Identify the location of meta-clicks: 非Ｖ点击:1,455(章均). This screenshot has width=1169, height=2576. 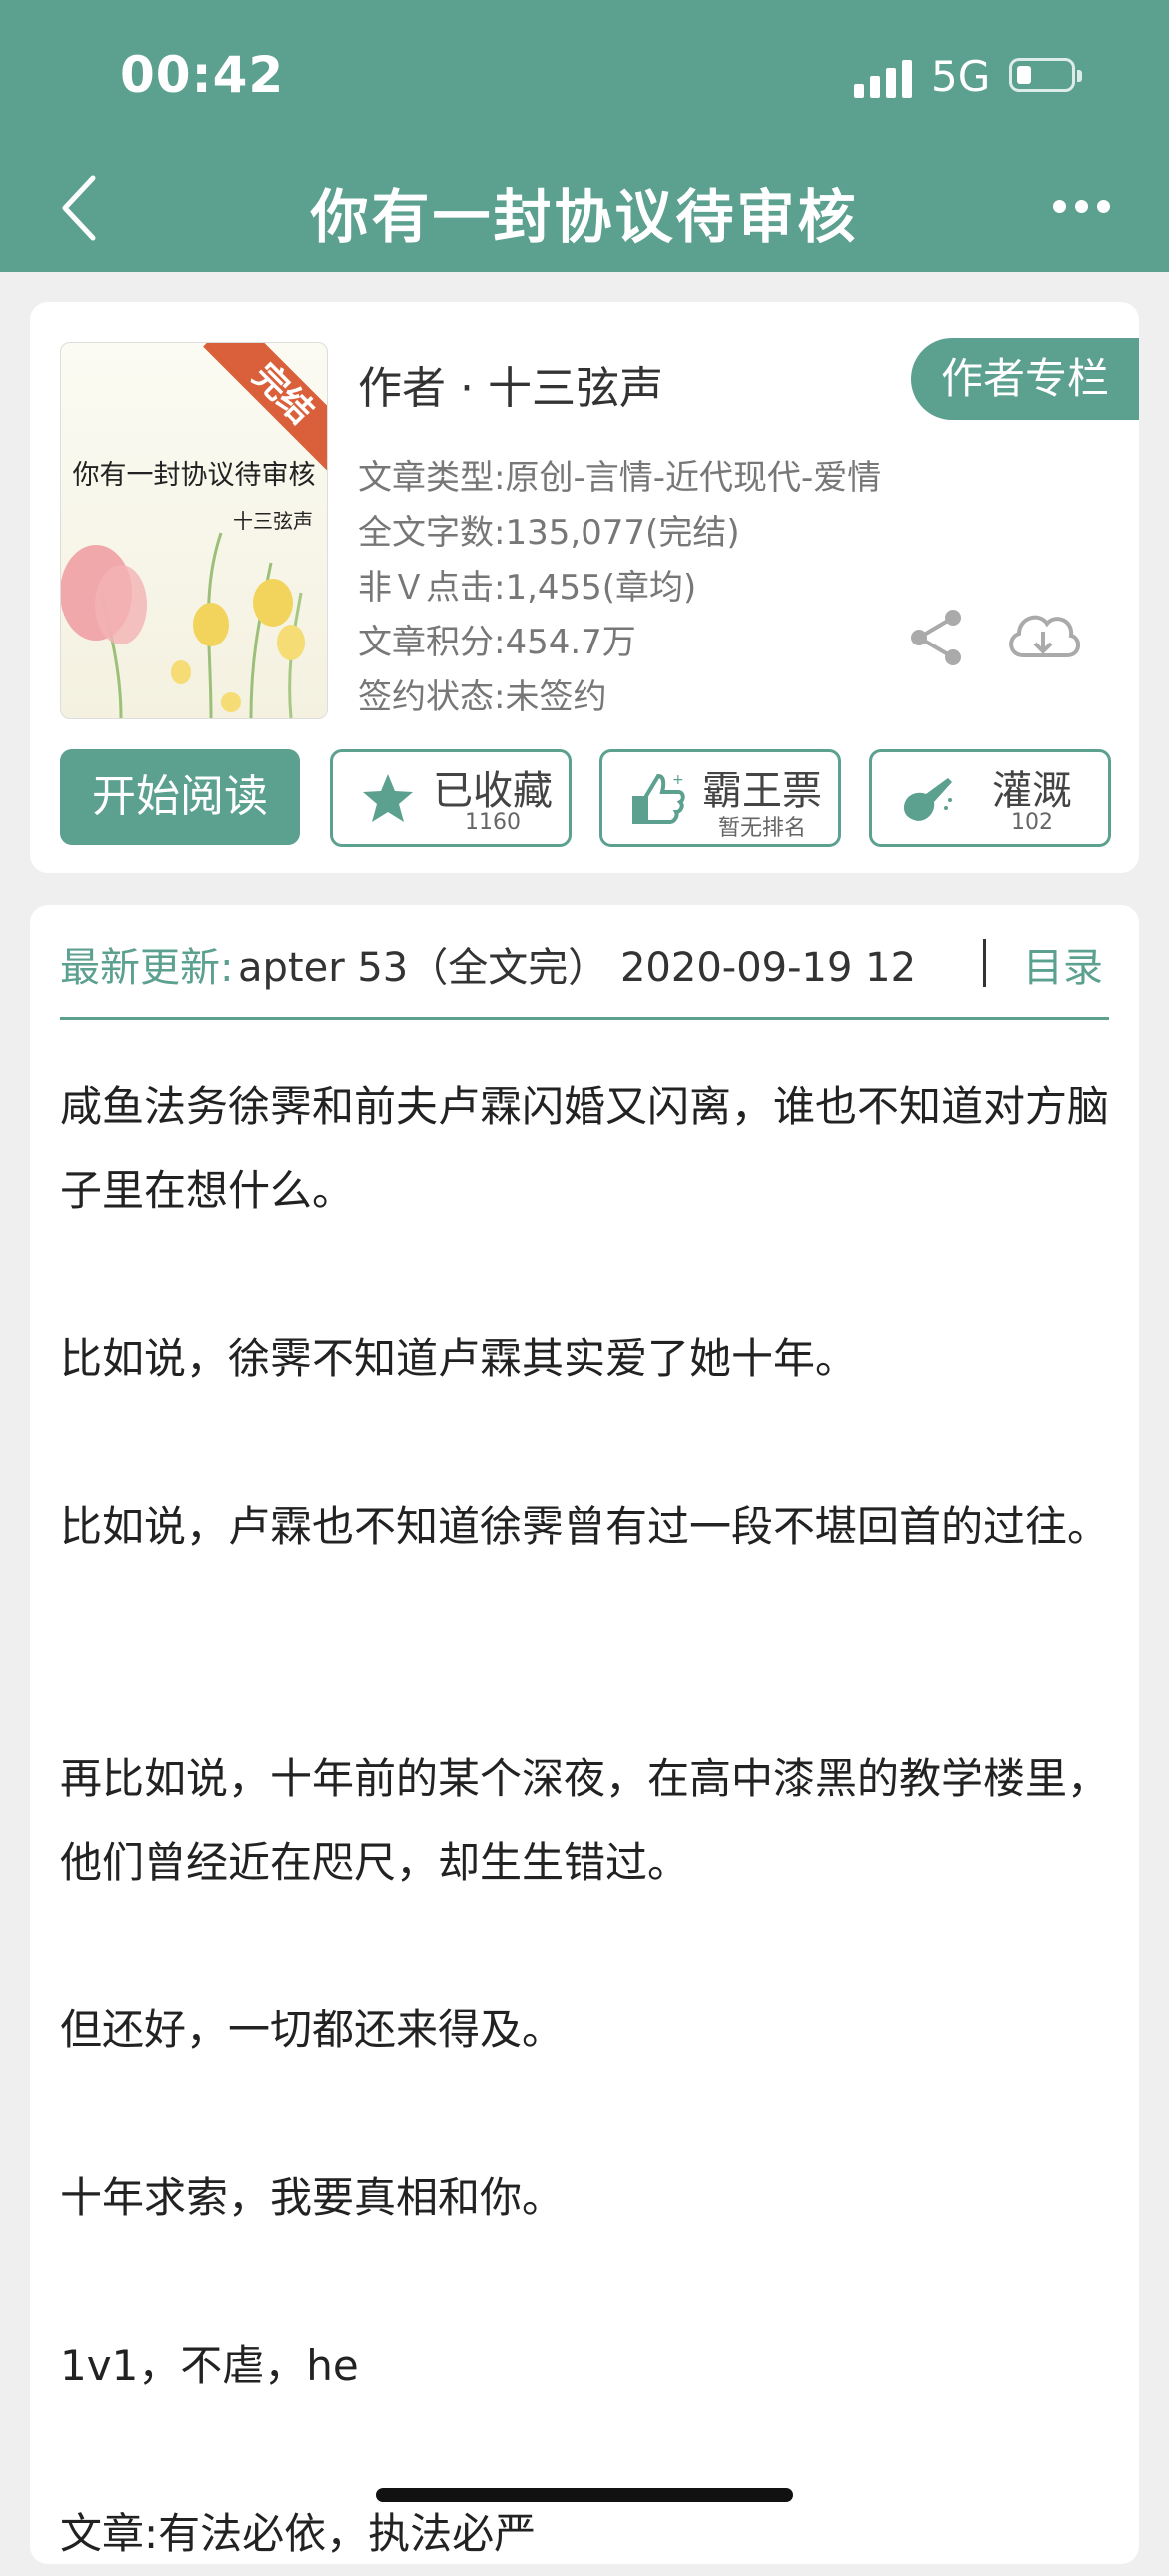
(528, 588).